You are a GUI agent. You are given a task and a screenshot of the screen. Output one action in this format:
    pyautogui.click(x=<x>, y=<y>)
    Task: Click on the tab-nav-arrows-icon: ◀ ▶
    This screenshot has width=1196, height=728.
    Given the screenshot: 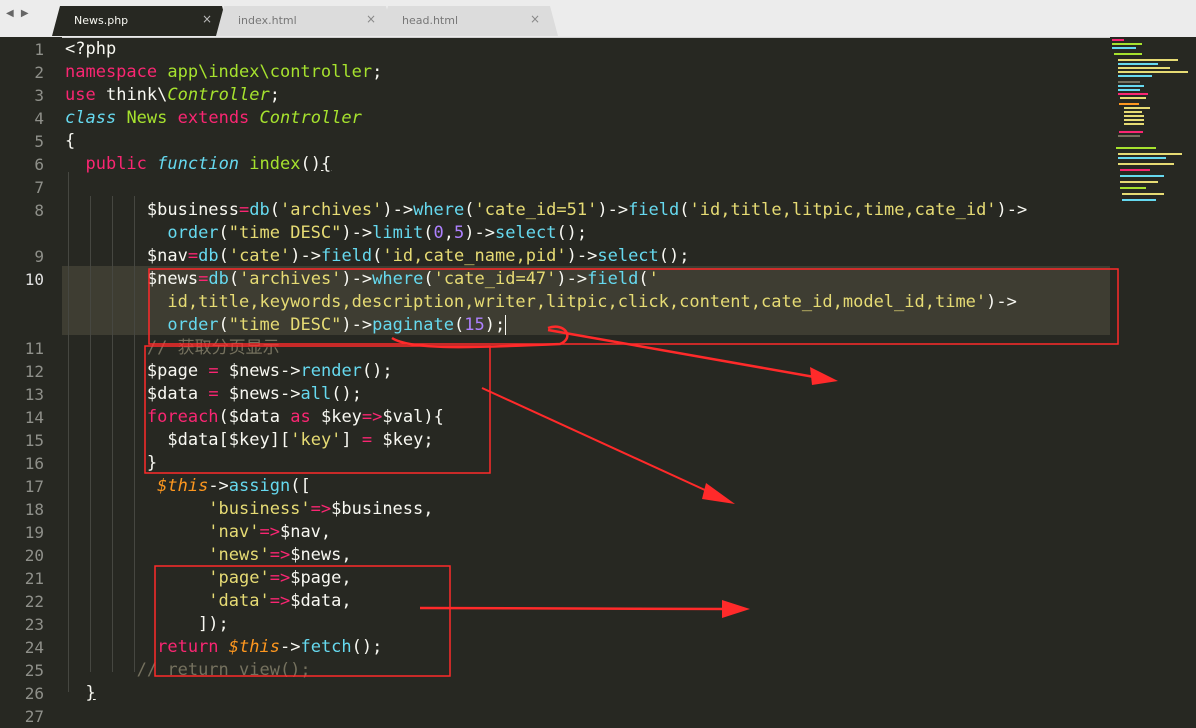 What is the action you would take?
    pyautogui.click(x=18, y=13)
    